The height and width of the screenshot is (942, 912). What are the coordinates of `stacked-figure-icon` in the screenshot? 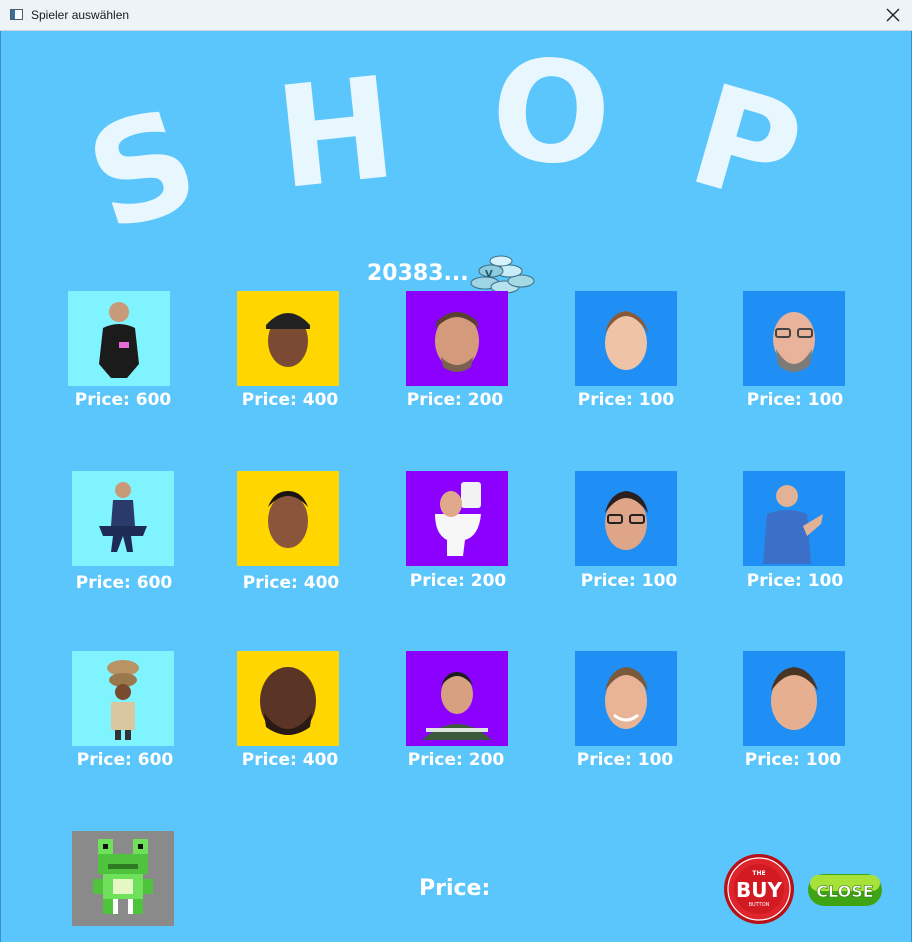 It's located at (123, 699).